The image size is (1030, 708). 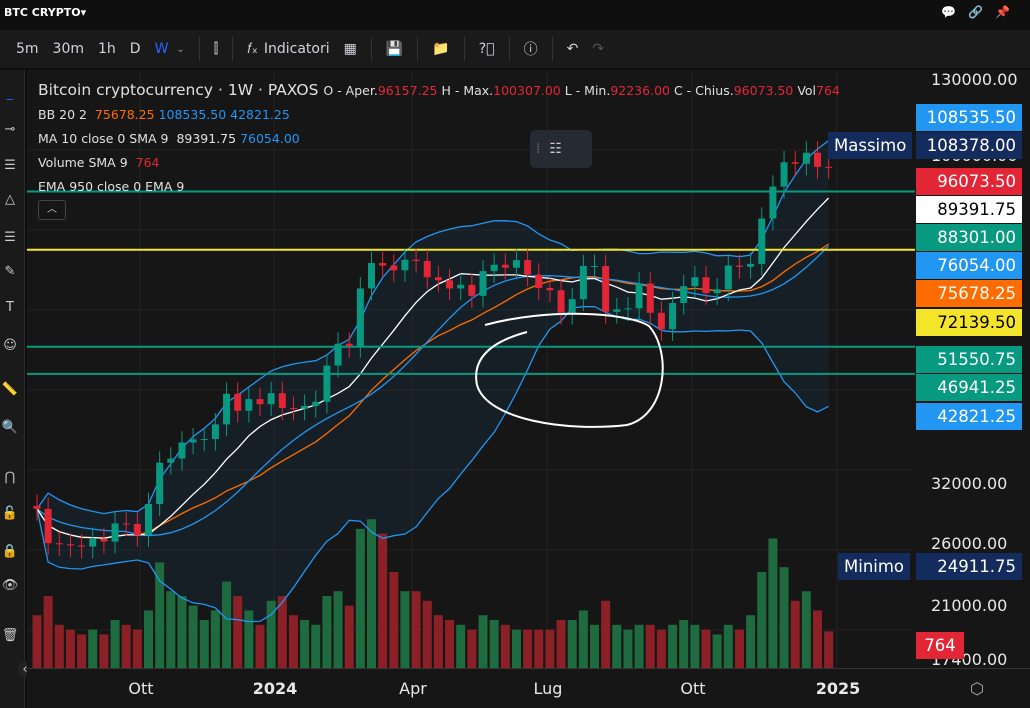 What do you see at coordinates (180, 49) in the screenshot?
I see `chevron-down-icon: ⌄` at bounding box center [180, 49].